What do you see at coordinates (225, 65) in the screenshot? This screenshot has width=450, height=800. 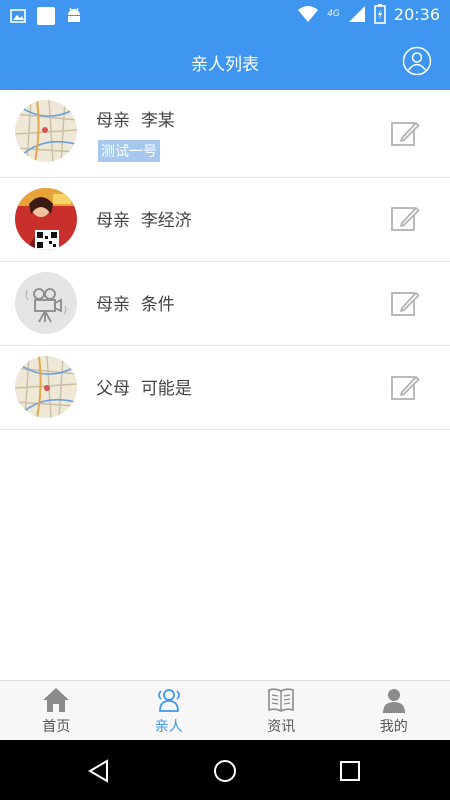 I see `page-title: 亲人列表` at bounding box center [225, 65].